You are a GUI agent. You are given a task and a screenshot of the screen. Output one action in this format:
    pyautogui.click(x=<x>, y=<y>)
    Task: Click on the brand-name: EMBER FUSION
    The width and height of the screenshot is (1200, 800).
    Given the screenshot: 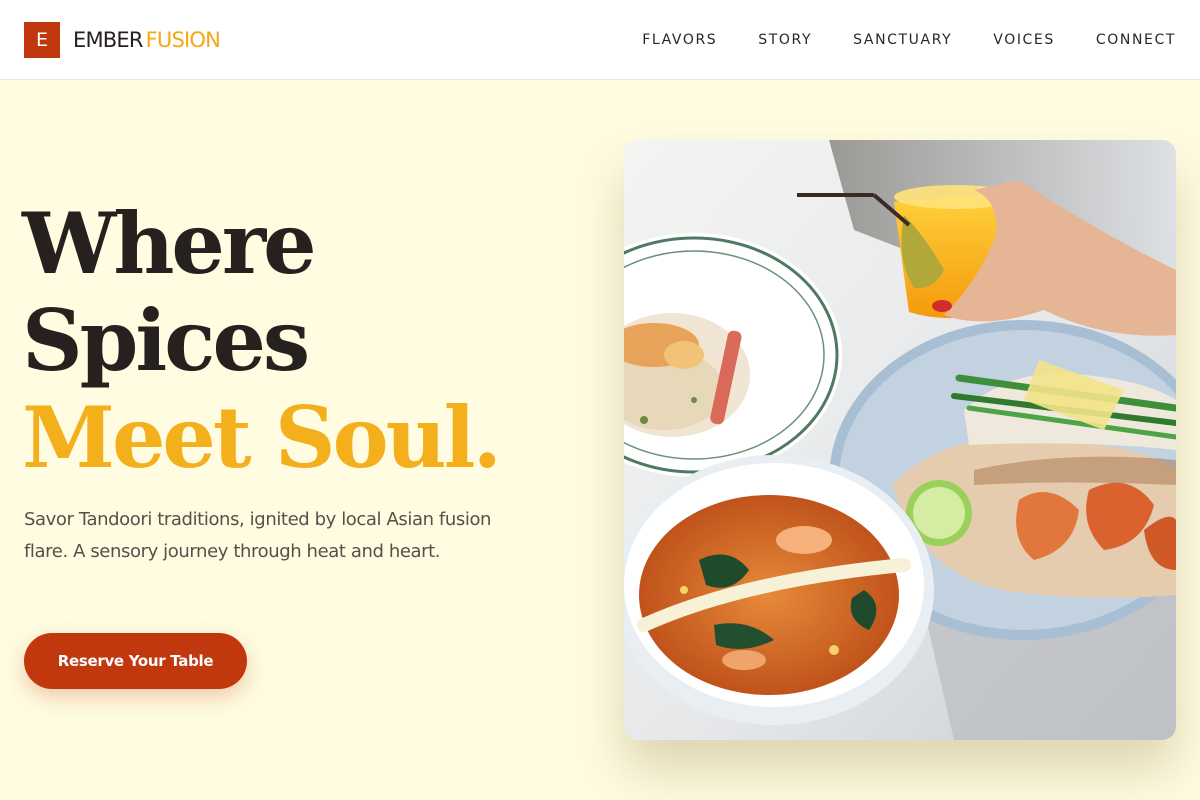 What is the action you would take?
    pyautogui.click(x=147, y=40)
    